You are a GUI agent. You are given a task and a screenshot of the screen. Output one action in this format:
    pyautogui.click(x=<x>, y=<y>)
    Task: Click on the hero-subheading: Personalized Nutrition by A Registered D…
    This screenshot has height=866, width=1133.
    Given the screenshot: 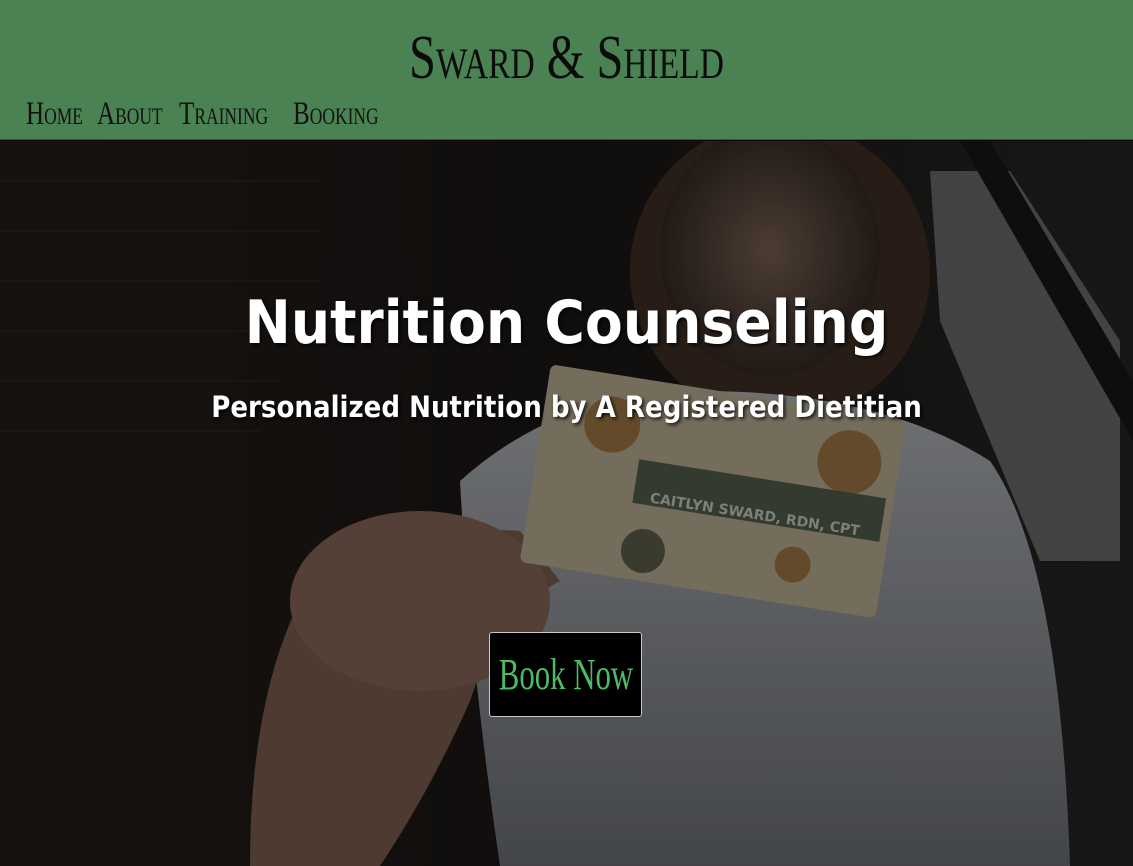 What is the action you would take?
    pyautogui.click(x=566, y=407)
    